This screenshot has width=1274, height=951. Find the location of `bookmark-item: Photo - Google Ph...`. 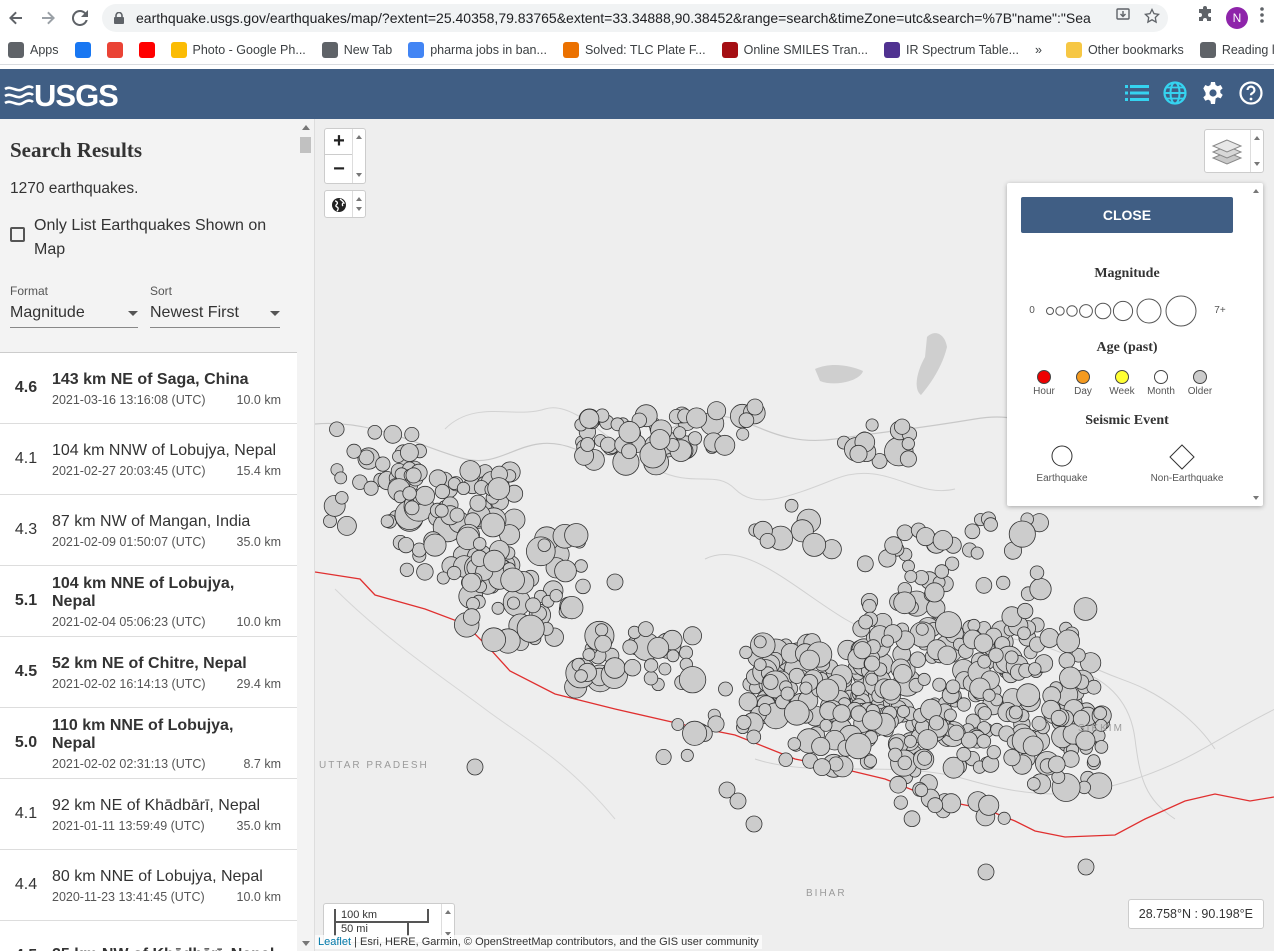

bookmark-item: Photo - Google Ph... is located at coordinates (238, 50).